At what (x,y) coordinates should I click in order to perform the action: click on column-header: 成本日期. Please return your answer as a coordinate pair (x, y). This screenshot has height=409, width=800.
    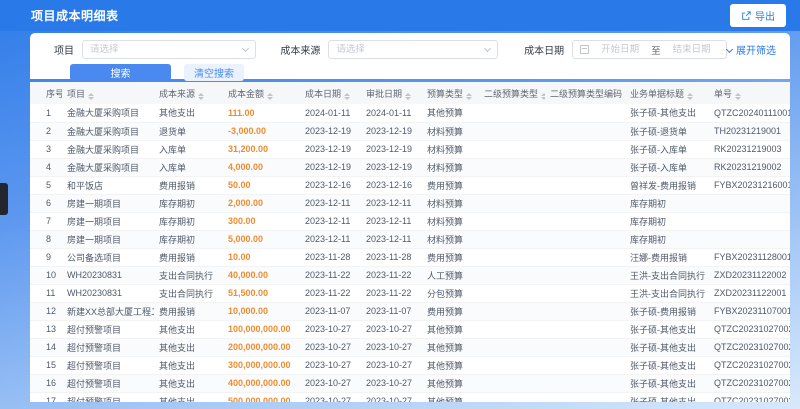
    Looking at the image, I should click on (330, 93).